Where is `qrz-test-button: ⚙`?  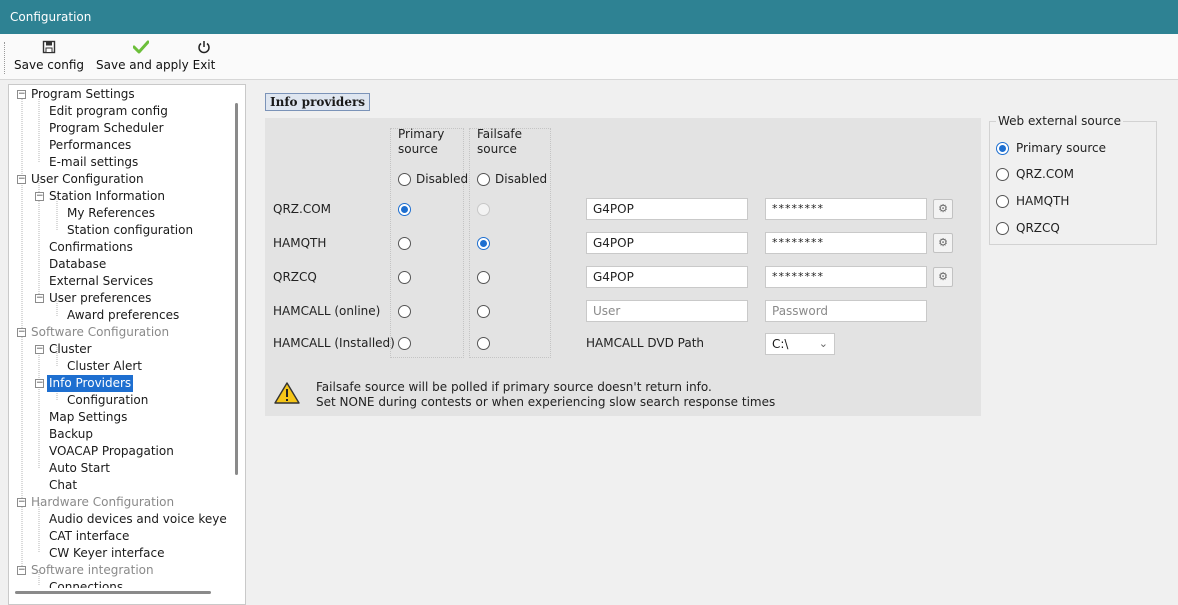 qrz-test-button: ⚙ is located at coordinates (943, 209).